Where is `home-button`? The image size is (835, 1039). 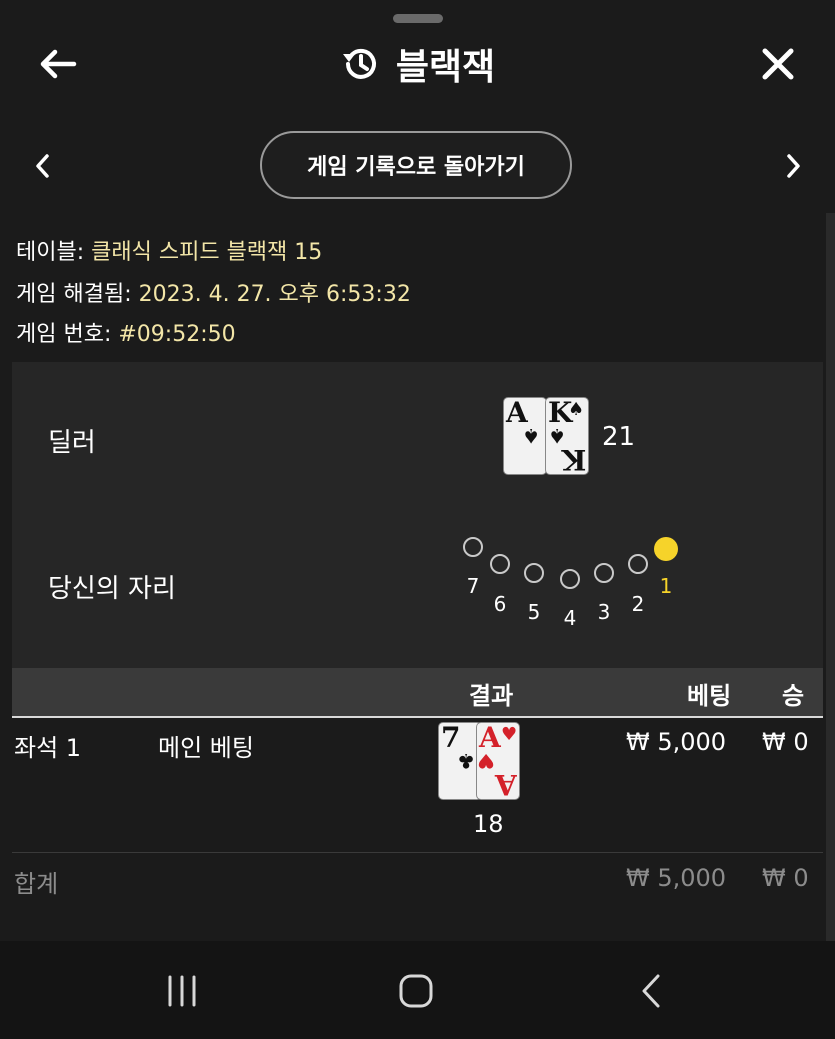 home-button is located at coordinates (416, 993).